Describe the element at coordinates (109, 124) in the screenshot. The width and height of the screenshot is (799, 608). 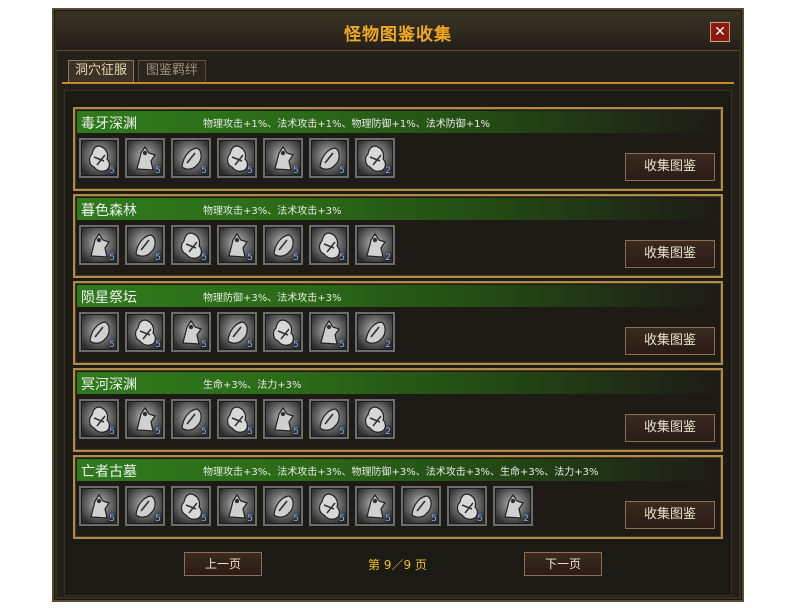
I see `panel-name: 毒牙深渊` at that location.